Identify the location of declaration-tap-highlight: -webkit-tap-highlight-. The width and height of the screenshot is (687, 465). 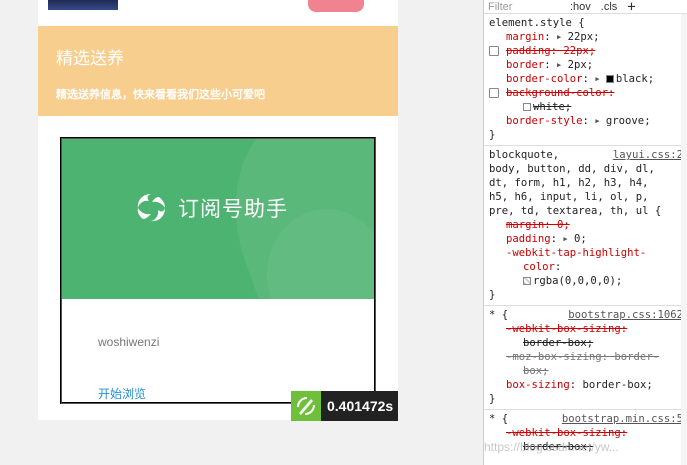
(586, 253).